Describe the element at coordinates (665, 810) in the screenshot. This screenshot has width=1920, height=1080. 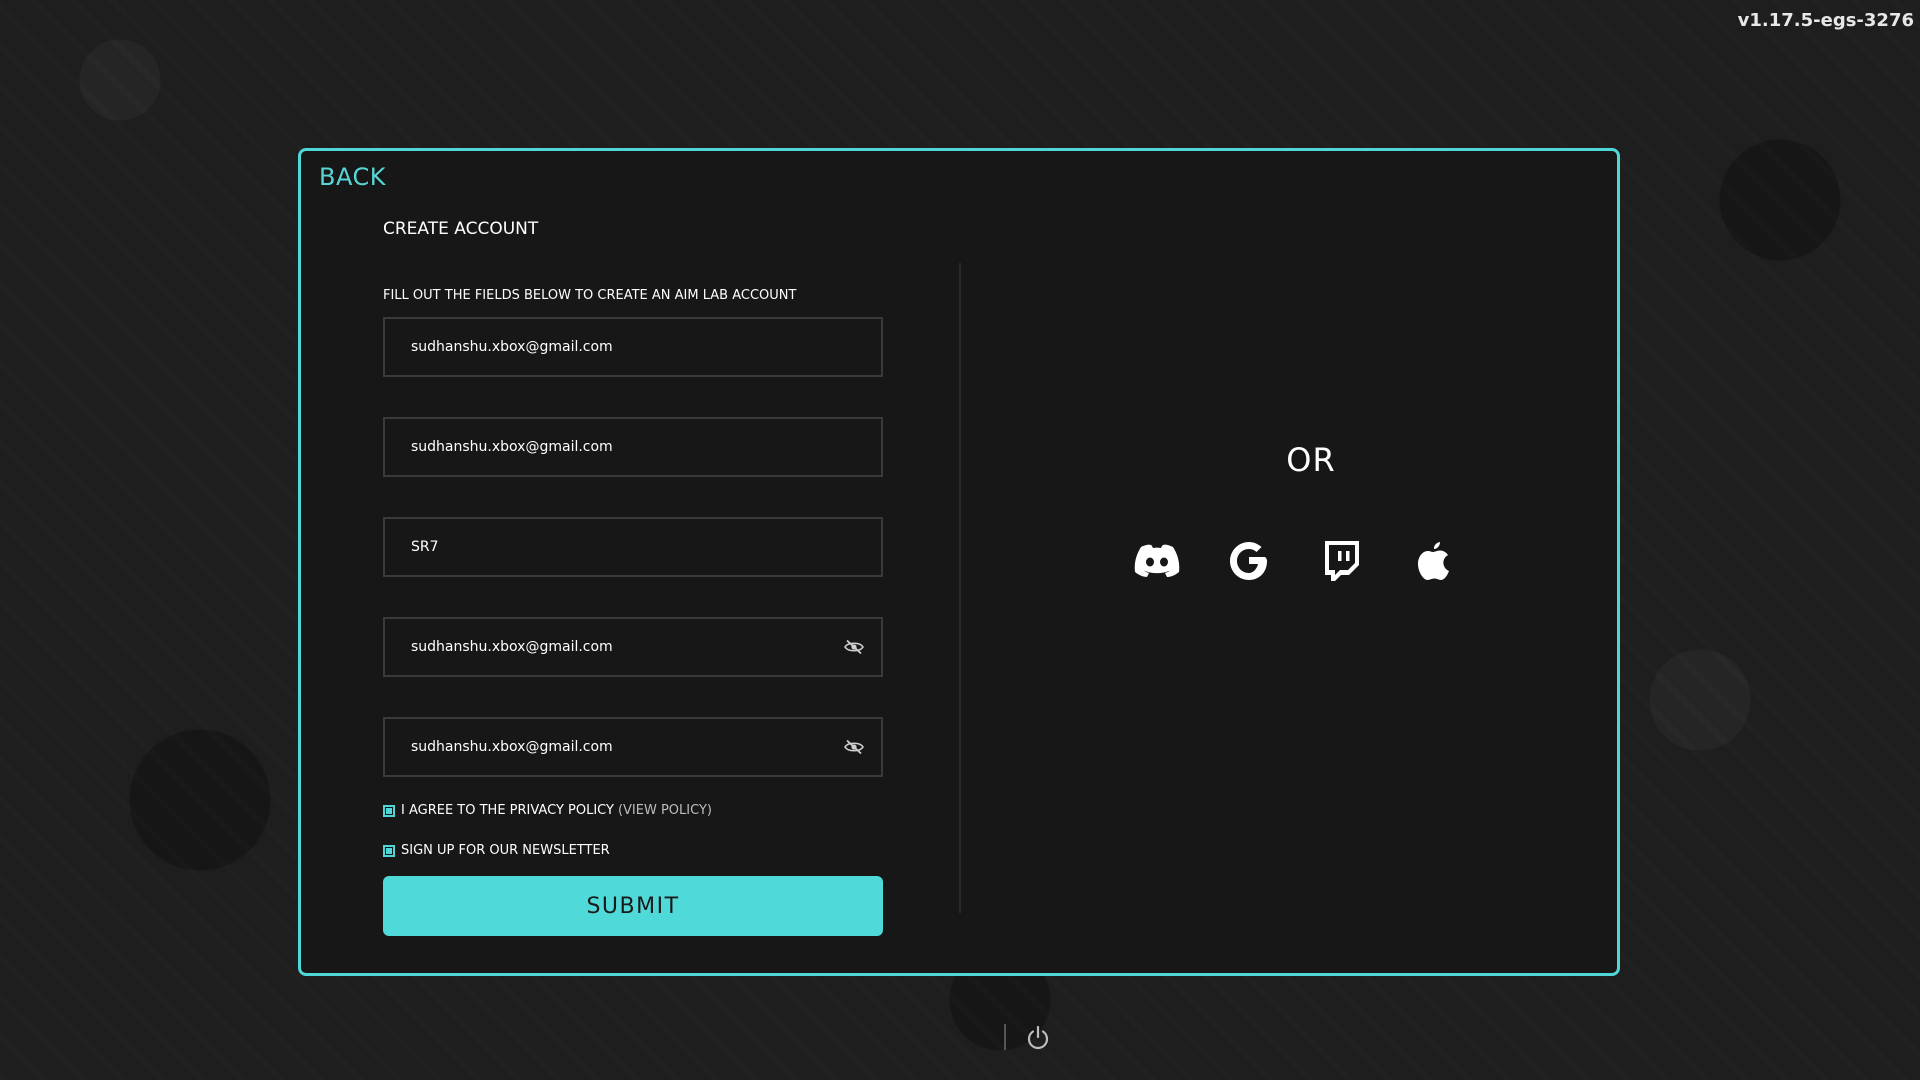
I see `view-policy-link: (VIEW POLICY)` at that location.